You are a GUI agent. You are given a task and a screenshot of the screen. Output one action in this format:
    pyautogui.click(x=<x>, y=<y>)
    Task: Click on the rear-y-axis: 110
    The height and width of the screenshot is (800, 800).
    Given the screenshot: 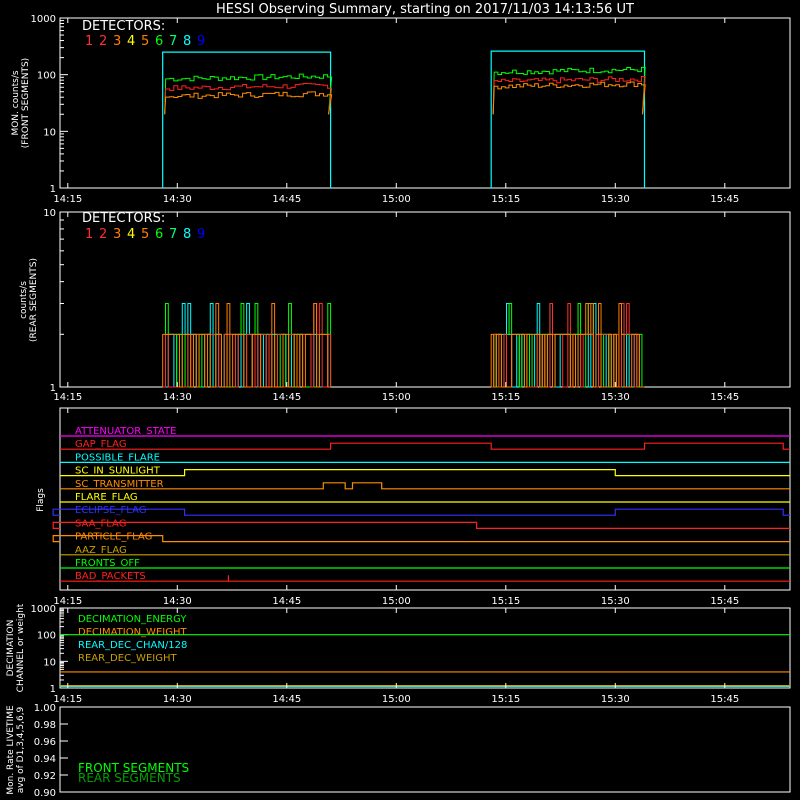 What is the action you would take?
    pyautogui.click(x=55, y=301)
    